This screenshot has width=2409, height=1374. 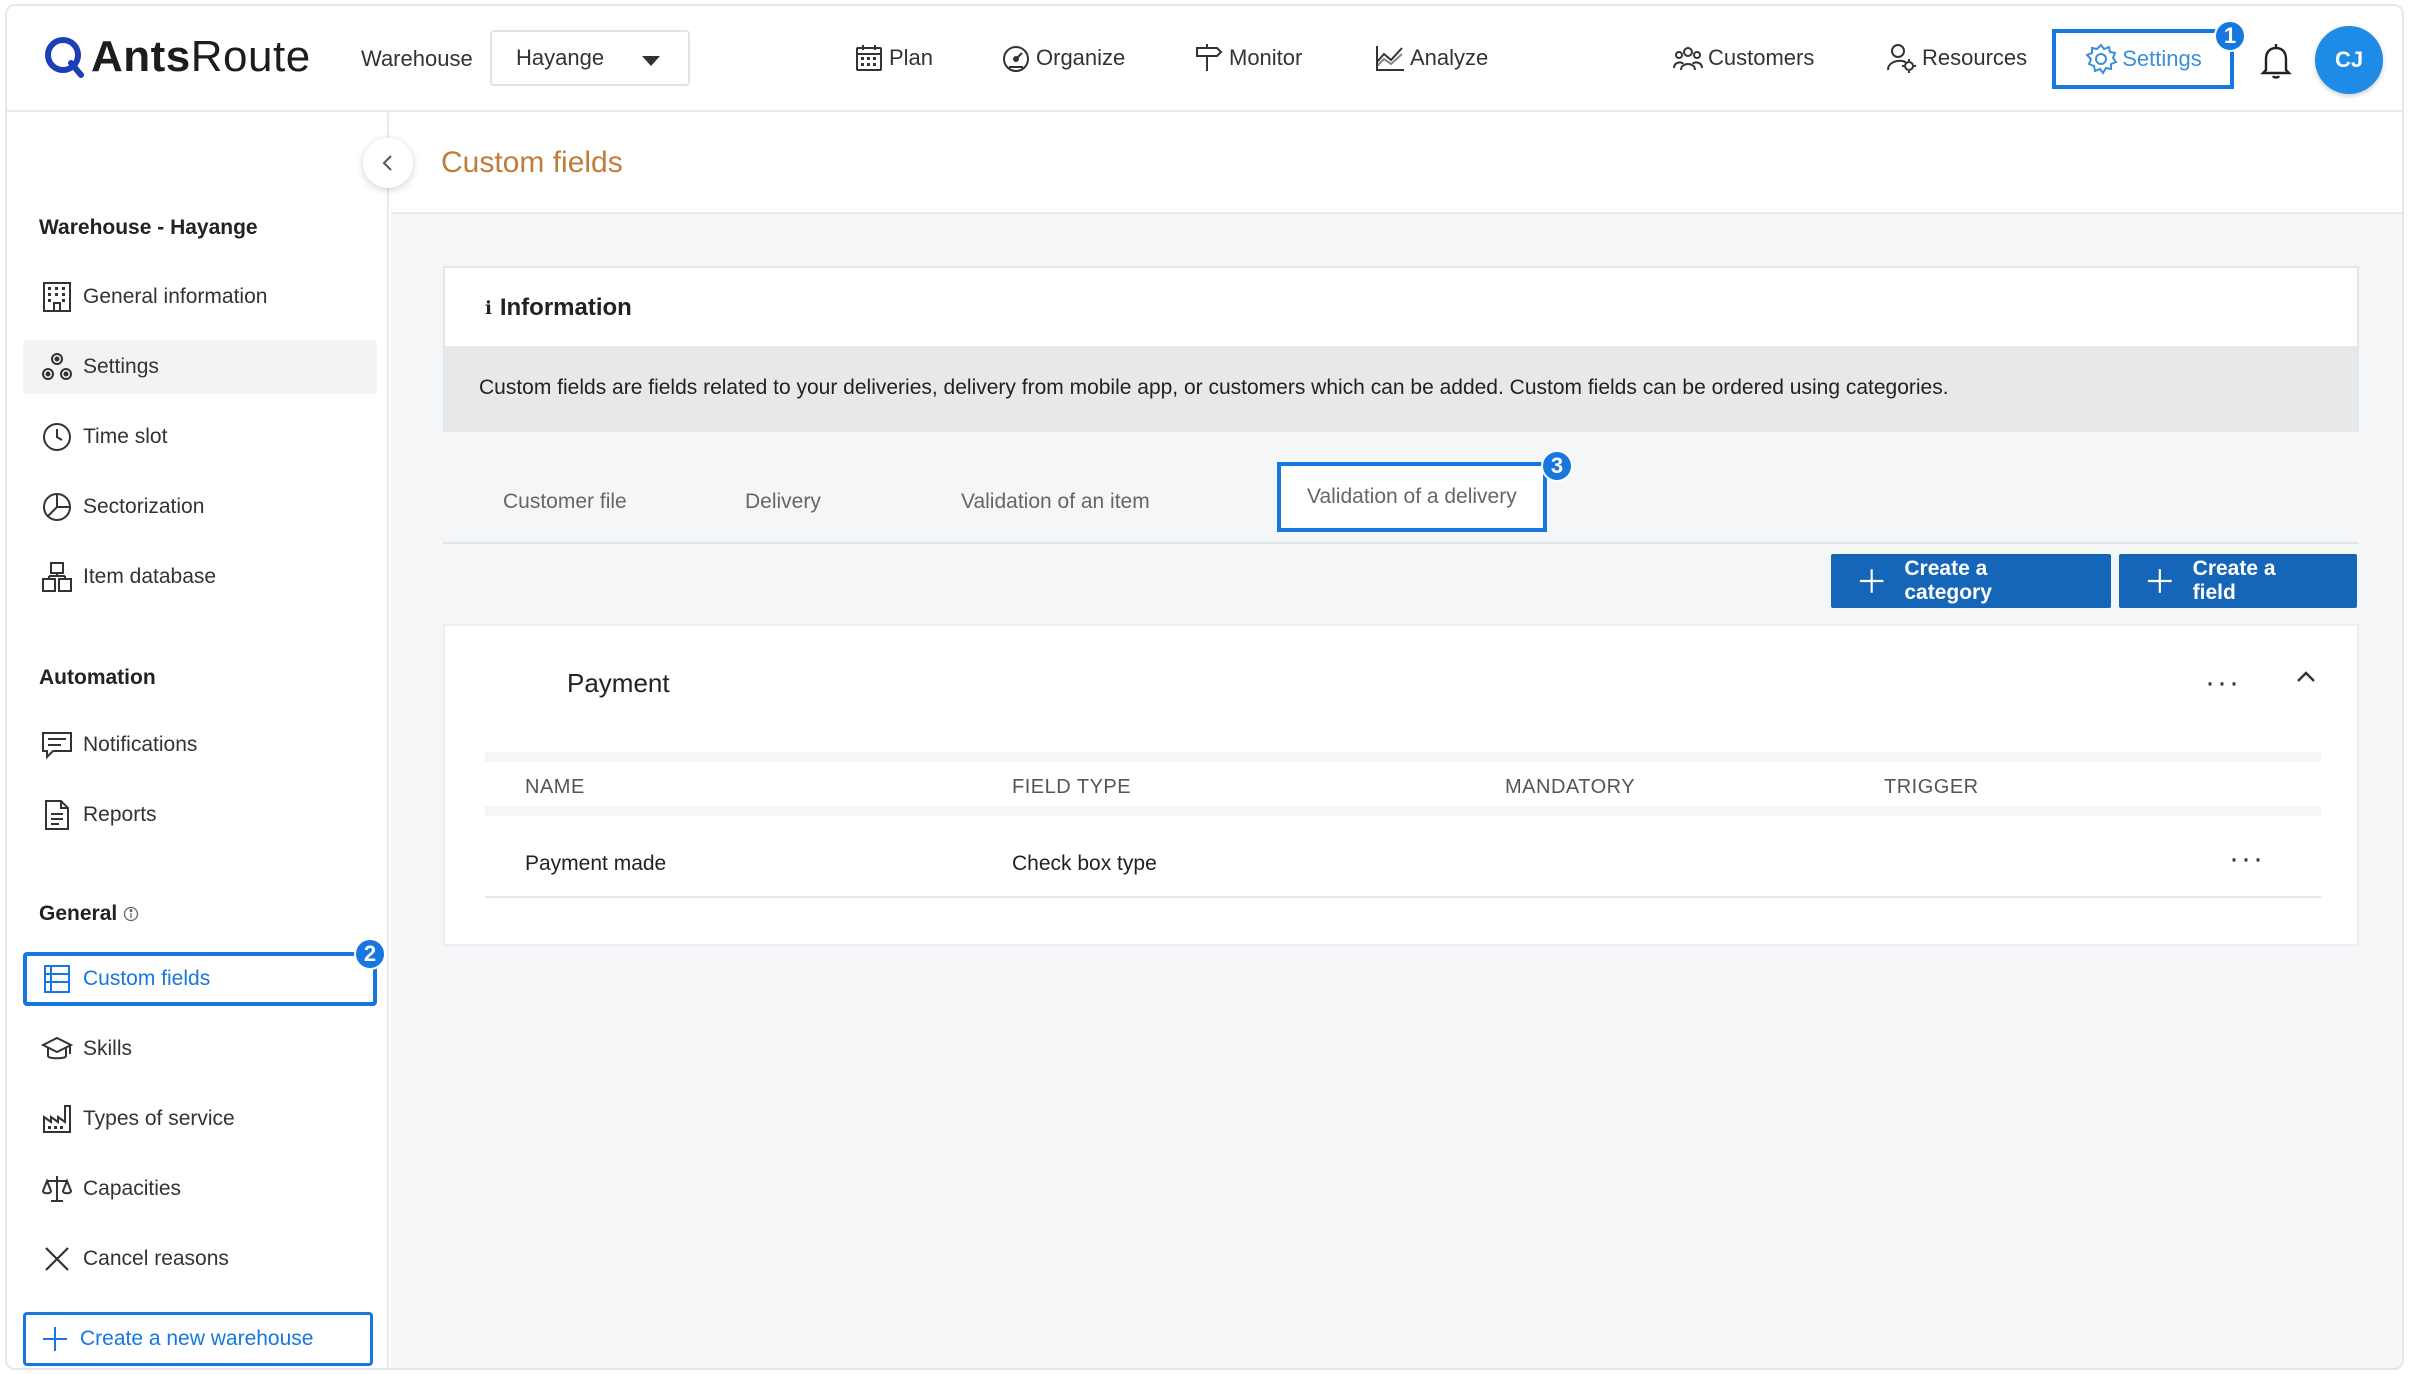 What do you see at coordinates (200, 745) in the screenshot?
I see `sidebar-item-notifications: Notifications` at bounding box center [200, 745].